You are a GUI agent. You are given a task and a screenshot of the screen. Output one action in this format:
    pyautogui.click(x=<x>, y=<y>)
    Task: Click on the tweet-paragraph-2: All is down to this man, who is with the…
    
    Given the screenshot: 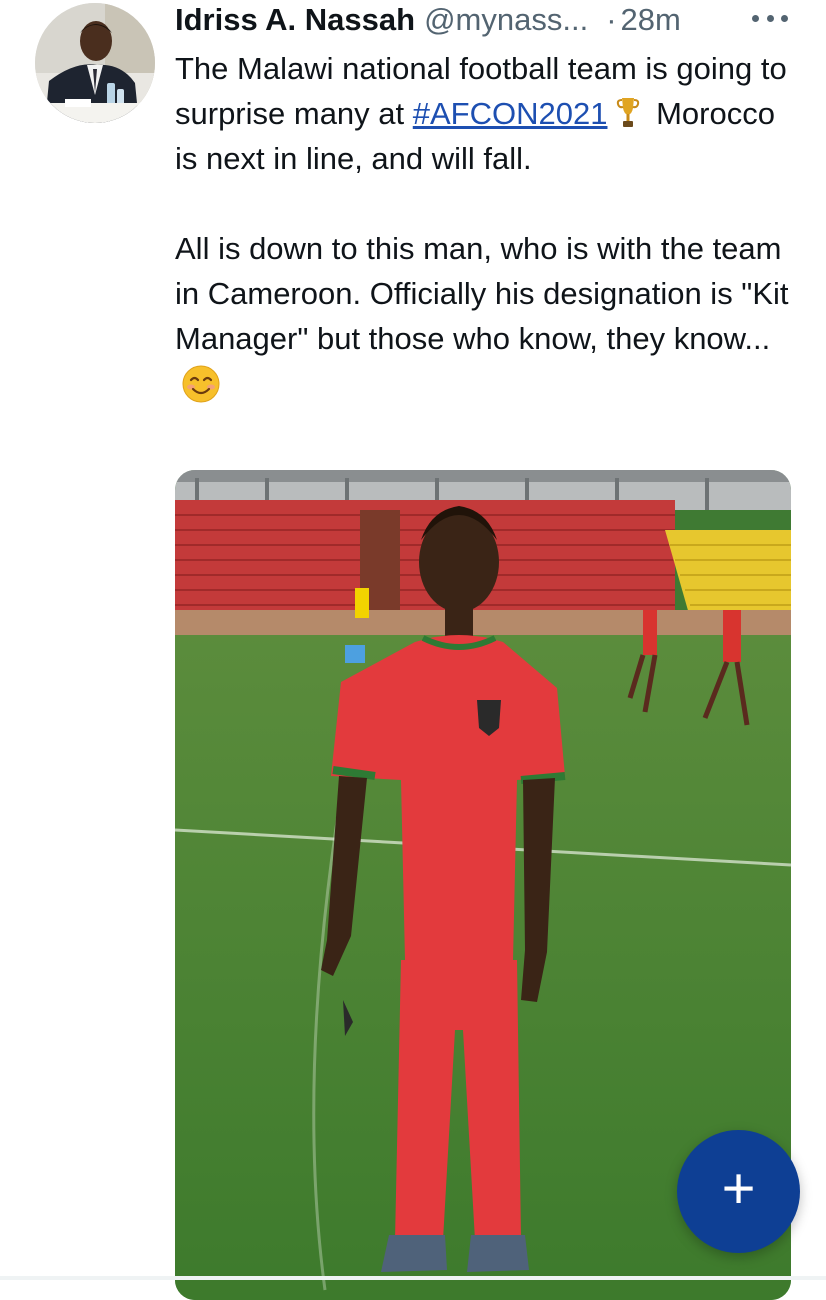 What is the action you would take?
    pyautogui.click(x=490, y=316)
    